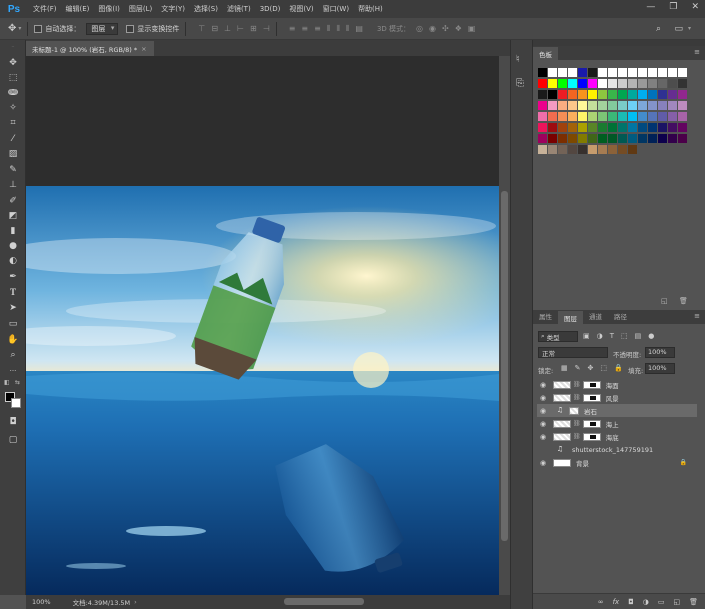 This screenshot has height=609, width=705. I want to click on menu-3d: 3D(D), so click(270, 9).